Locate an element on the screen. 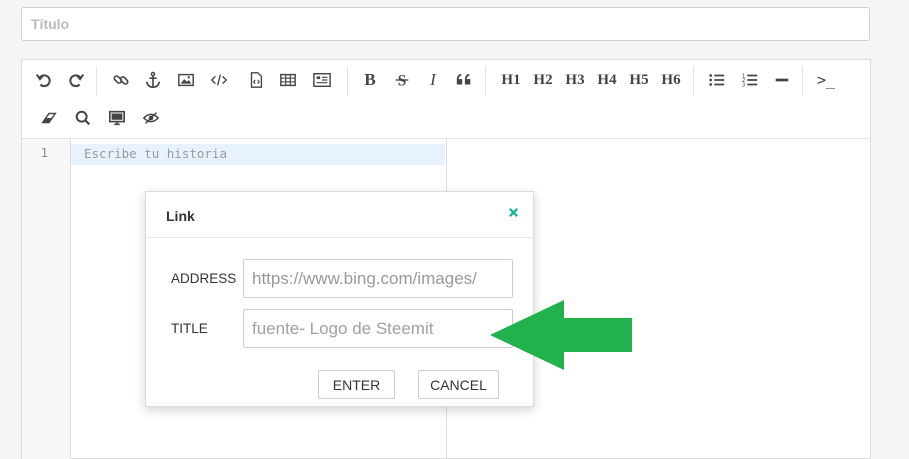 The width and height of the screenshot is (909, 459). anchor-icon is located at coordinates (153, 80).